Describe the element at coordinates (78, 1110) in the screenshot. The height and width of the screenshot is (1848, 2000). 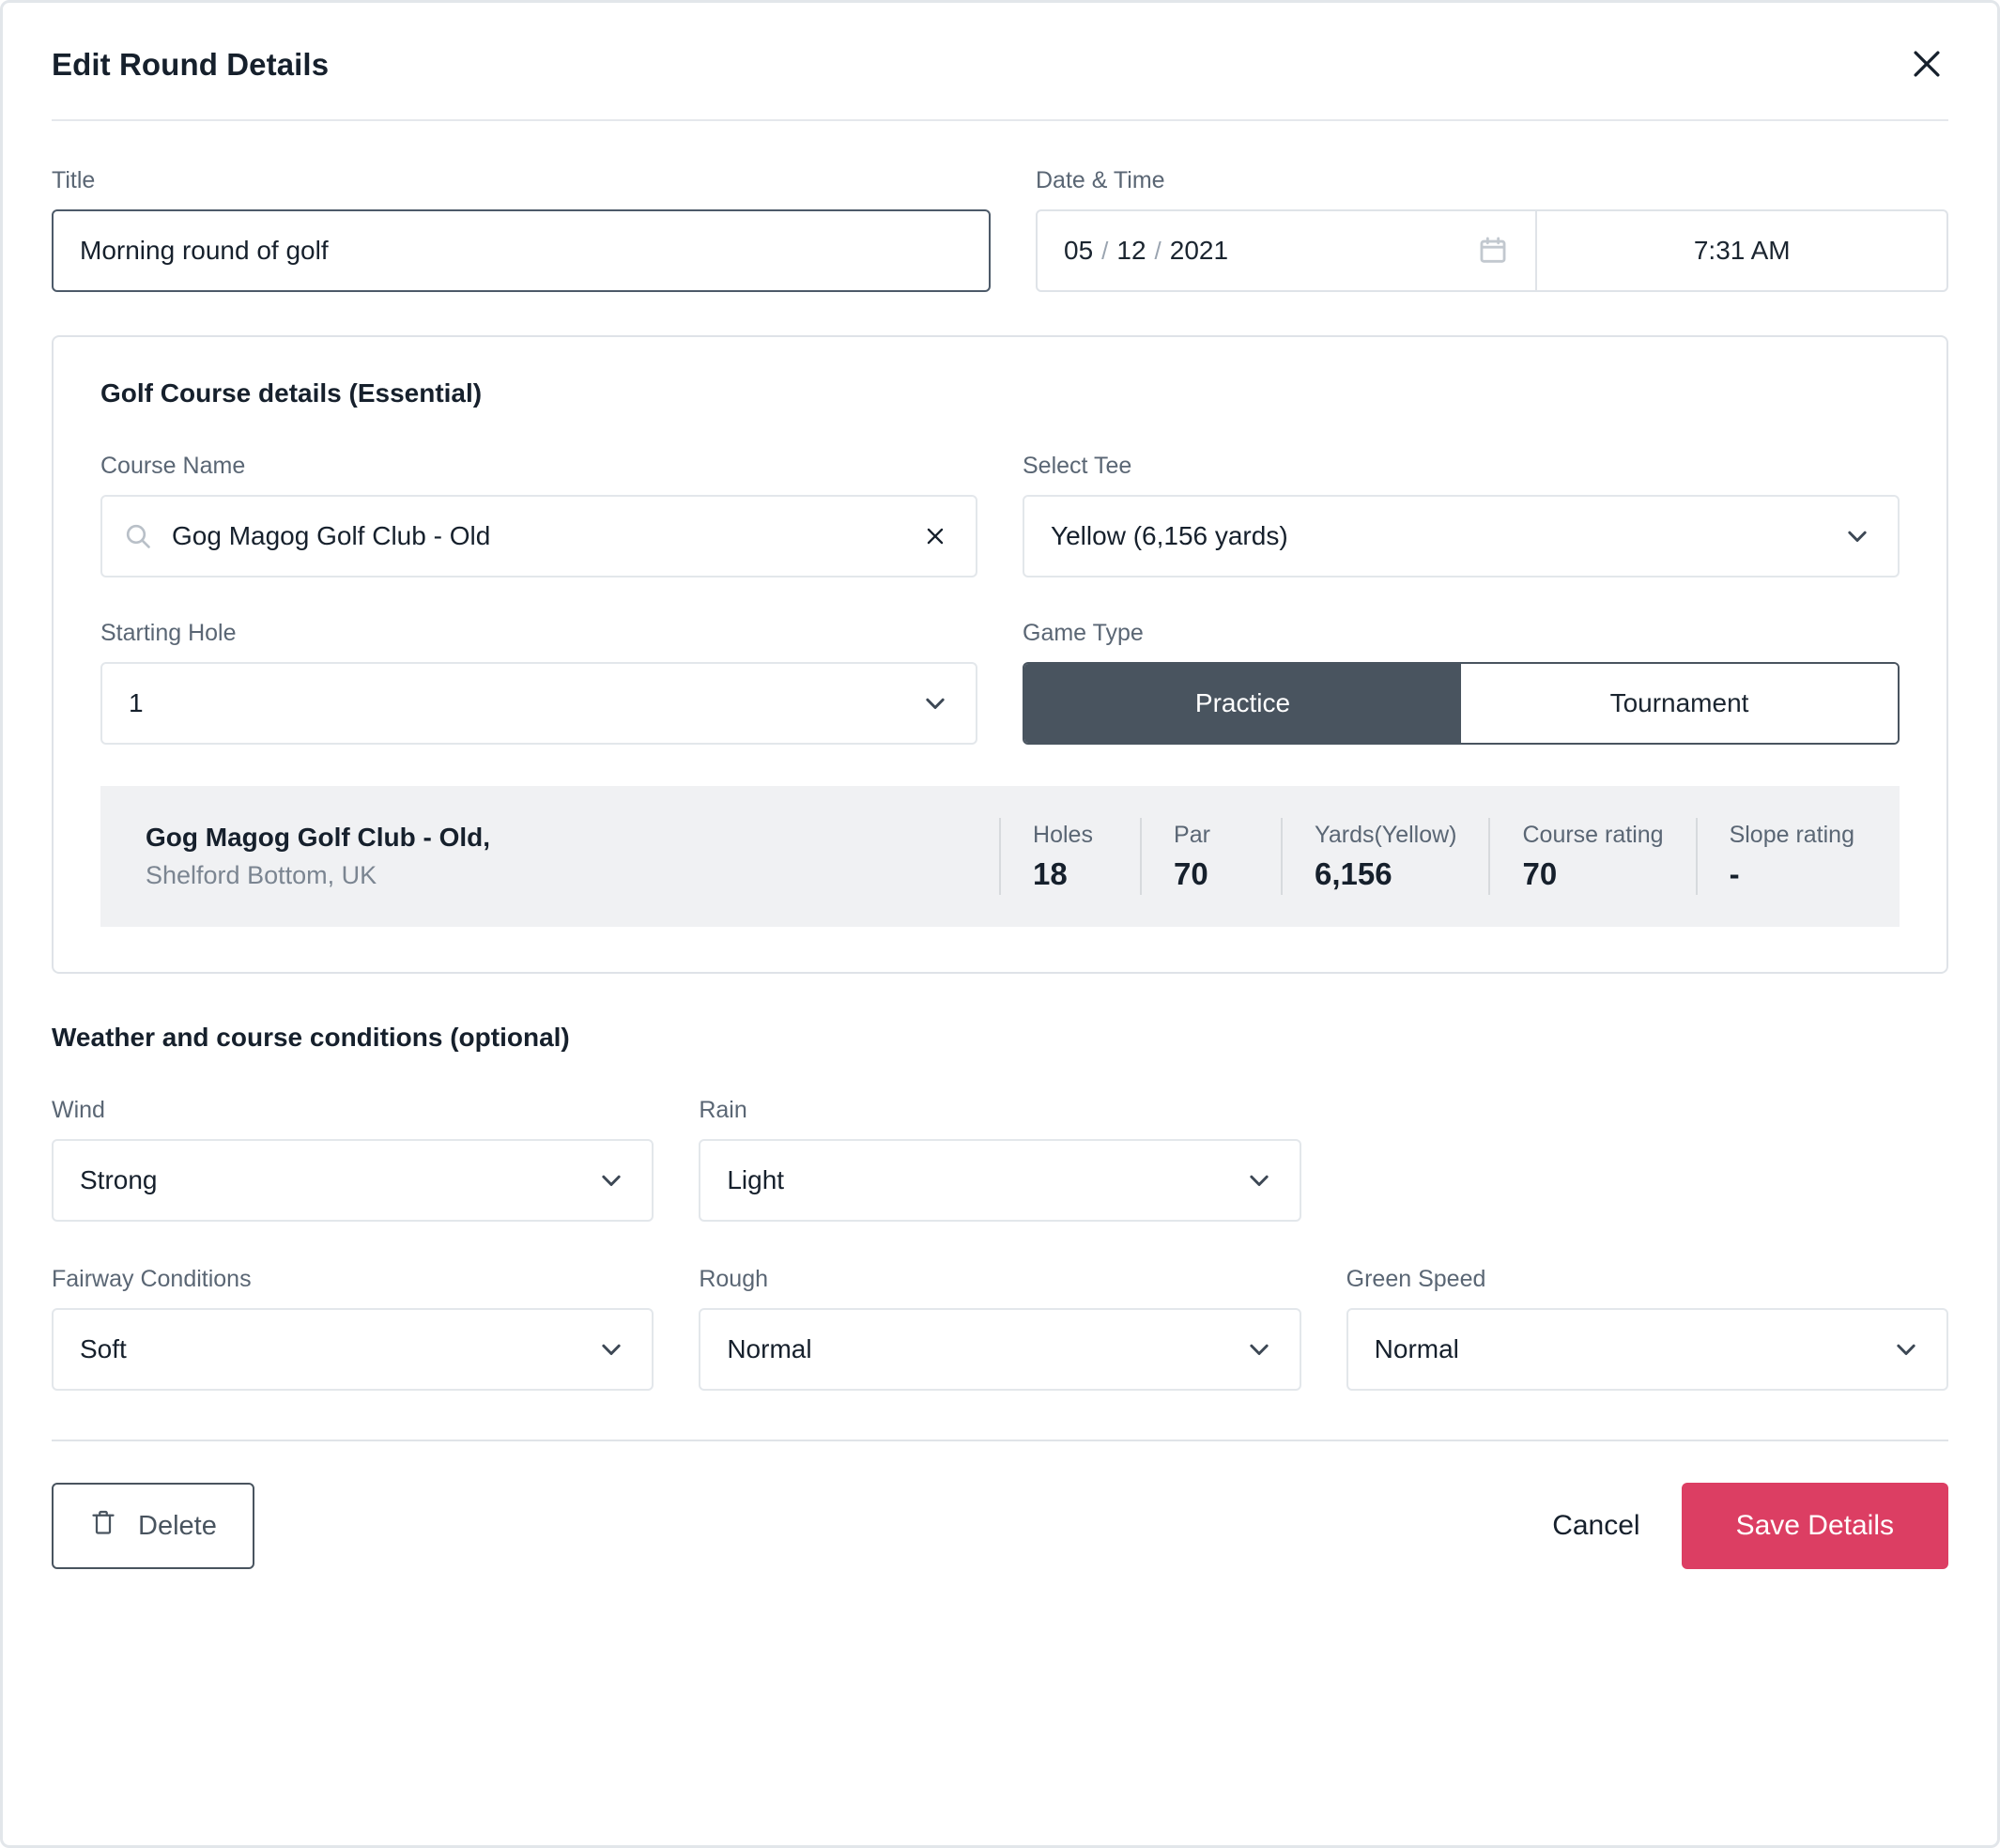
I see `wind-label: Wind` at that location.